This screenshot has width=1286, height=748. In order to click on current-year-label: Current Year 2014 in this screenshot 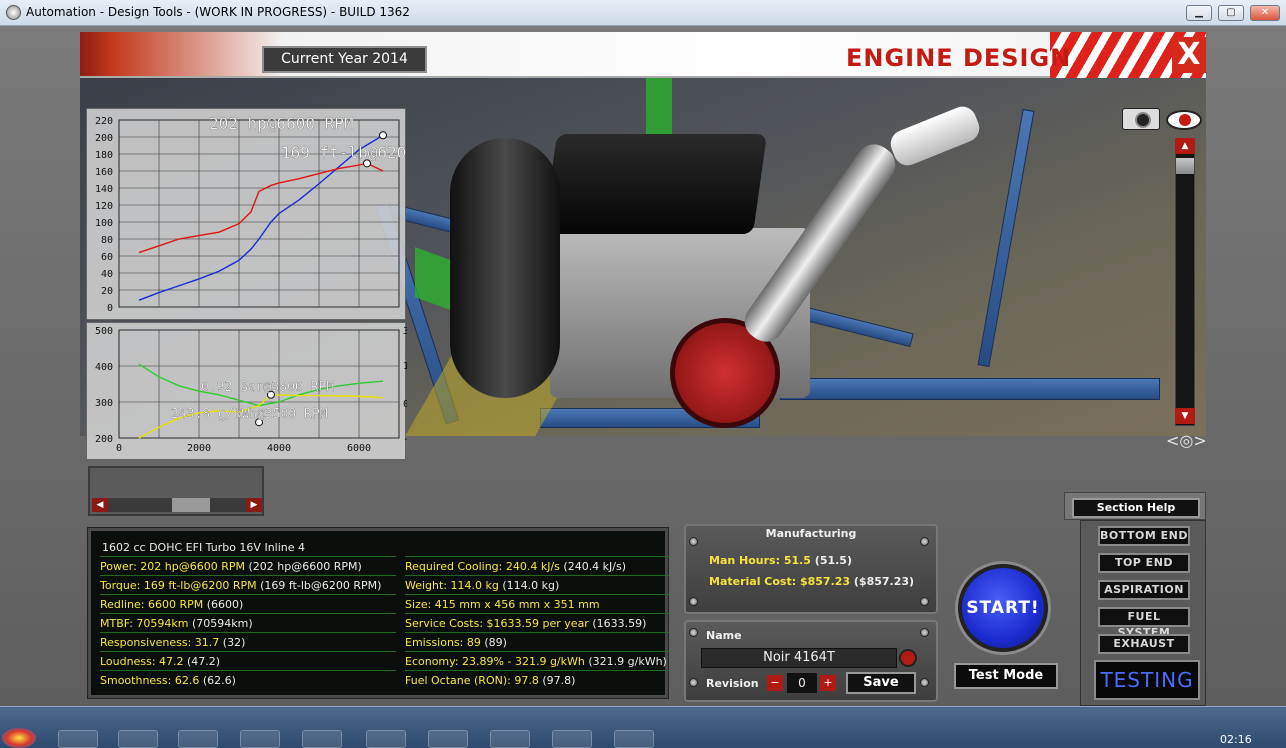, I will do `click(344, 59)`.